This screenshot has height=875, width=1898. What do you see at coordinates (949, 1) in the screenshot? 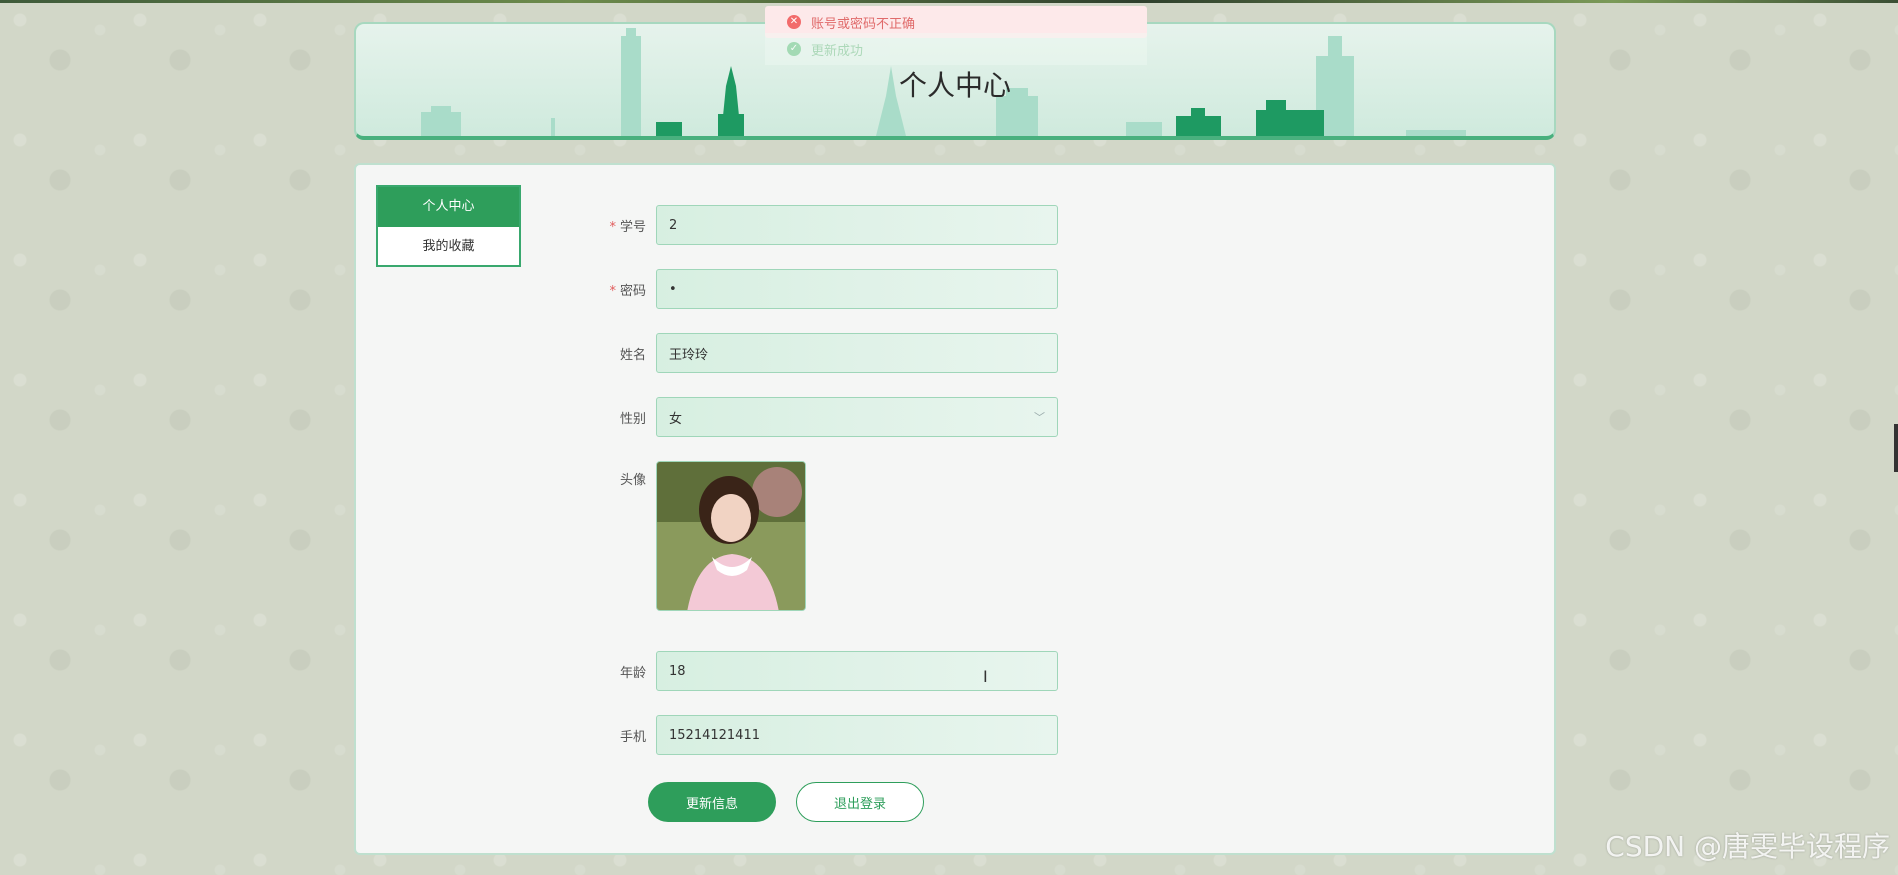
I see `top-background-strip` at bounding box center [949, 1].